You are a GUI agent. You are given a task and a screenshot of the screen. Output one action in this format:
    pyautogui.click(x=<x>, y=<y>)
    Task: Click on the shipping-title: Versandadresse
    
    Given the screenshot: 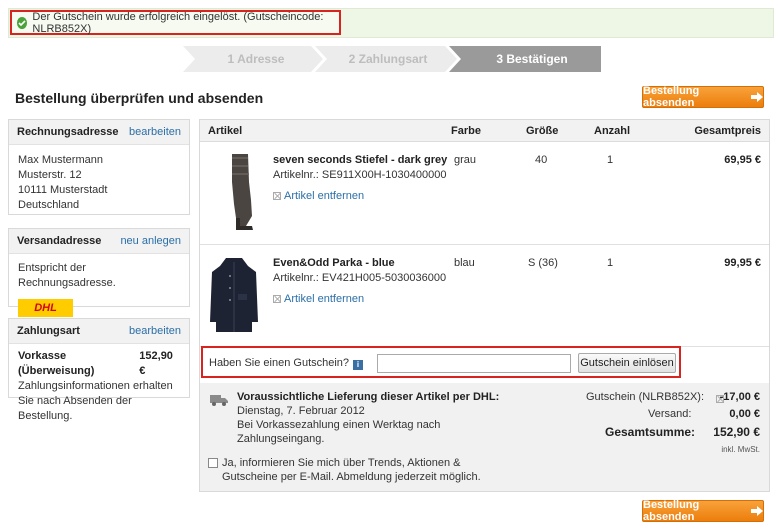 What is the action you would take?
    pyautogui.click(x=59, y=241)
    